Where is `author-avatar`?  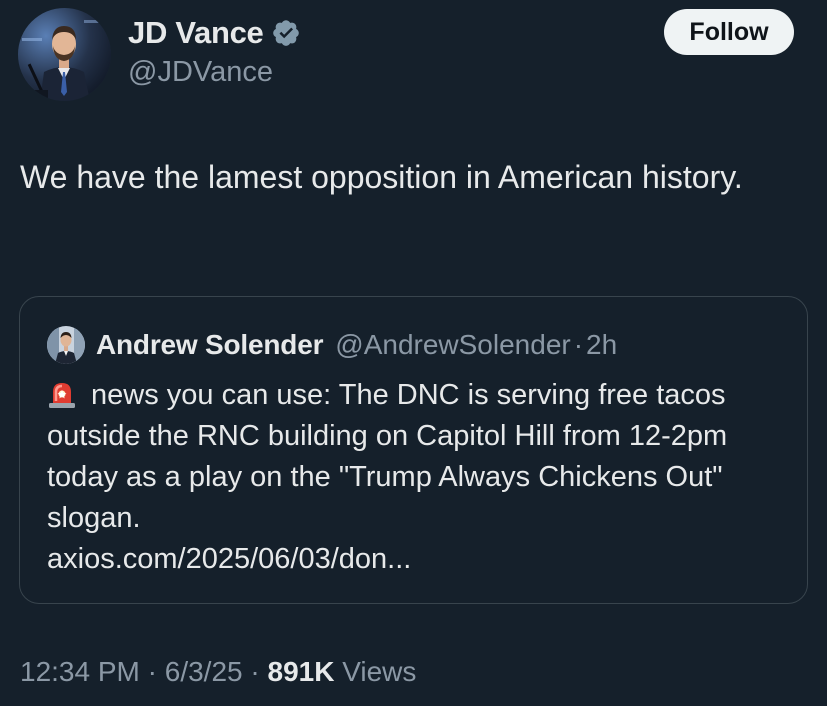
author-avatar is located at coordinates (64, 54).